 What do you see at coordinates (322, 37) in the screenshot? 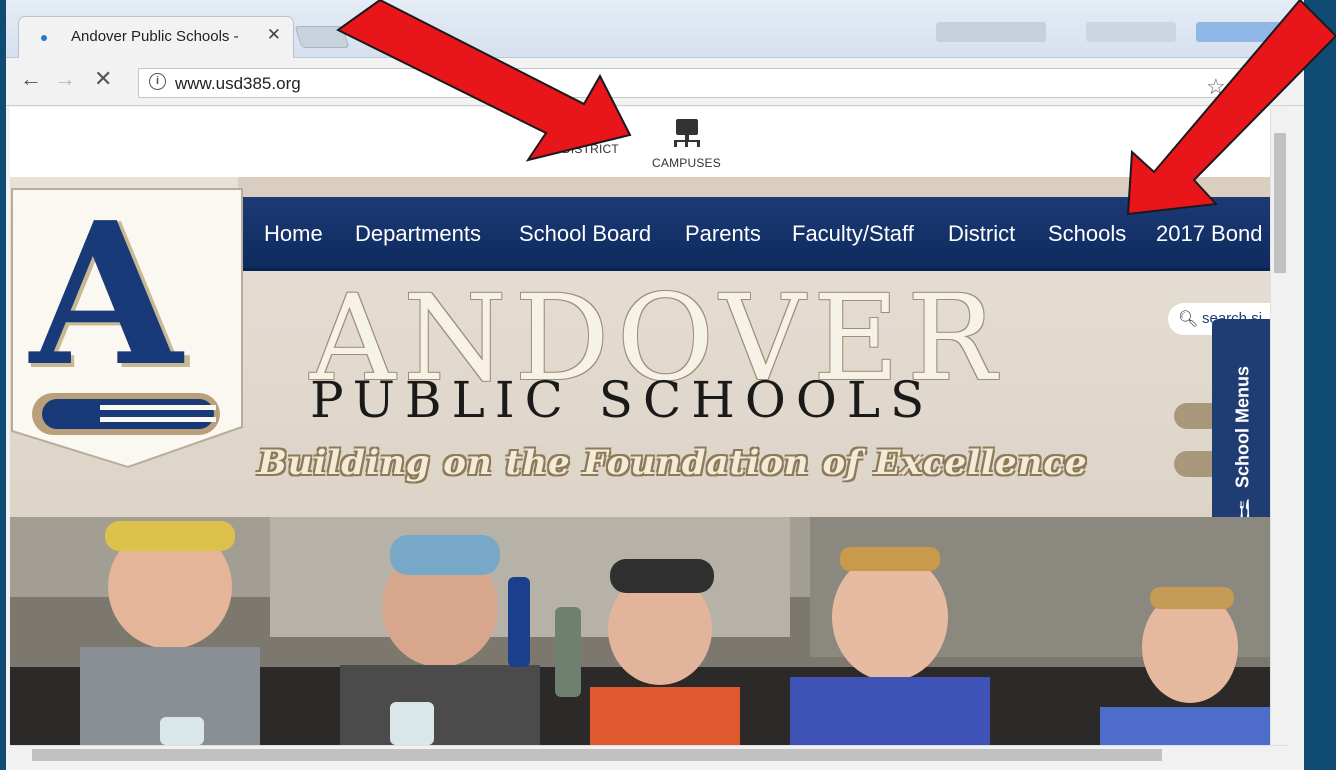
I see `new-tab-button` at bounding box center [322, 37].